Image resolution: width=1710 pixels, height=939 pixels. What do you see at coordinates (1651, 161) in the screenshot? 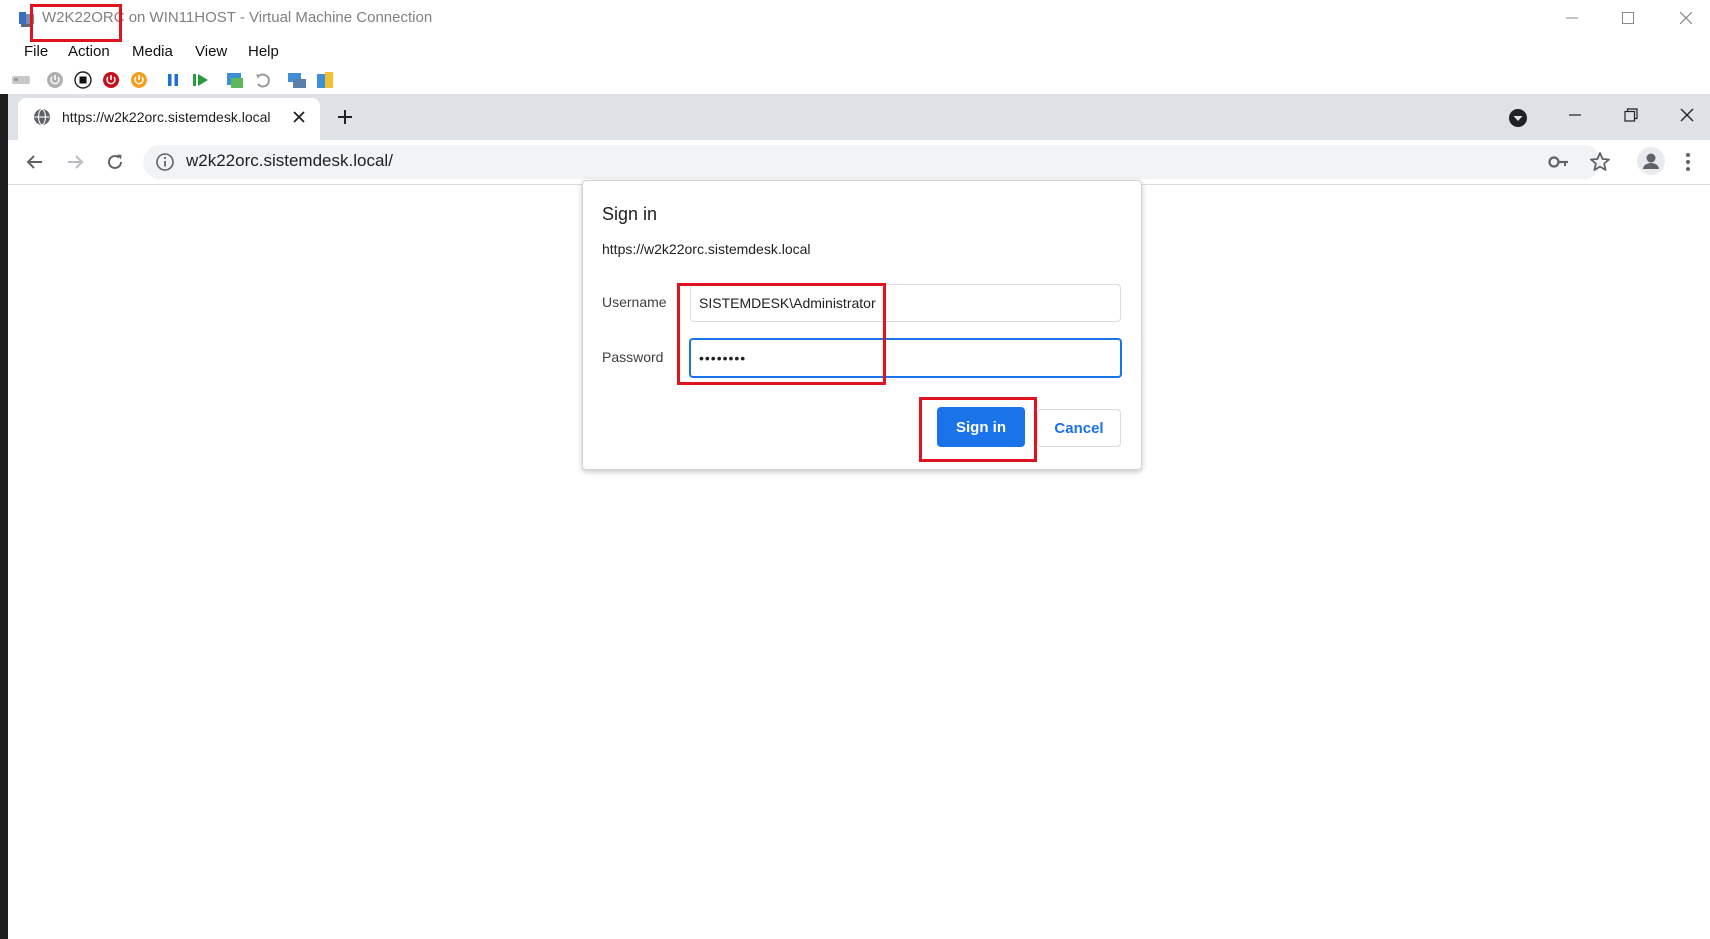
I see `profile-icon` at bounding box center [1651, 161].